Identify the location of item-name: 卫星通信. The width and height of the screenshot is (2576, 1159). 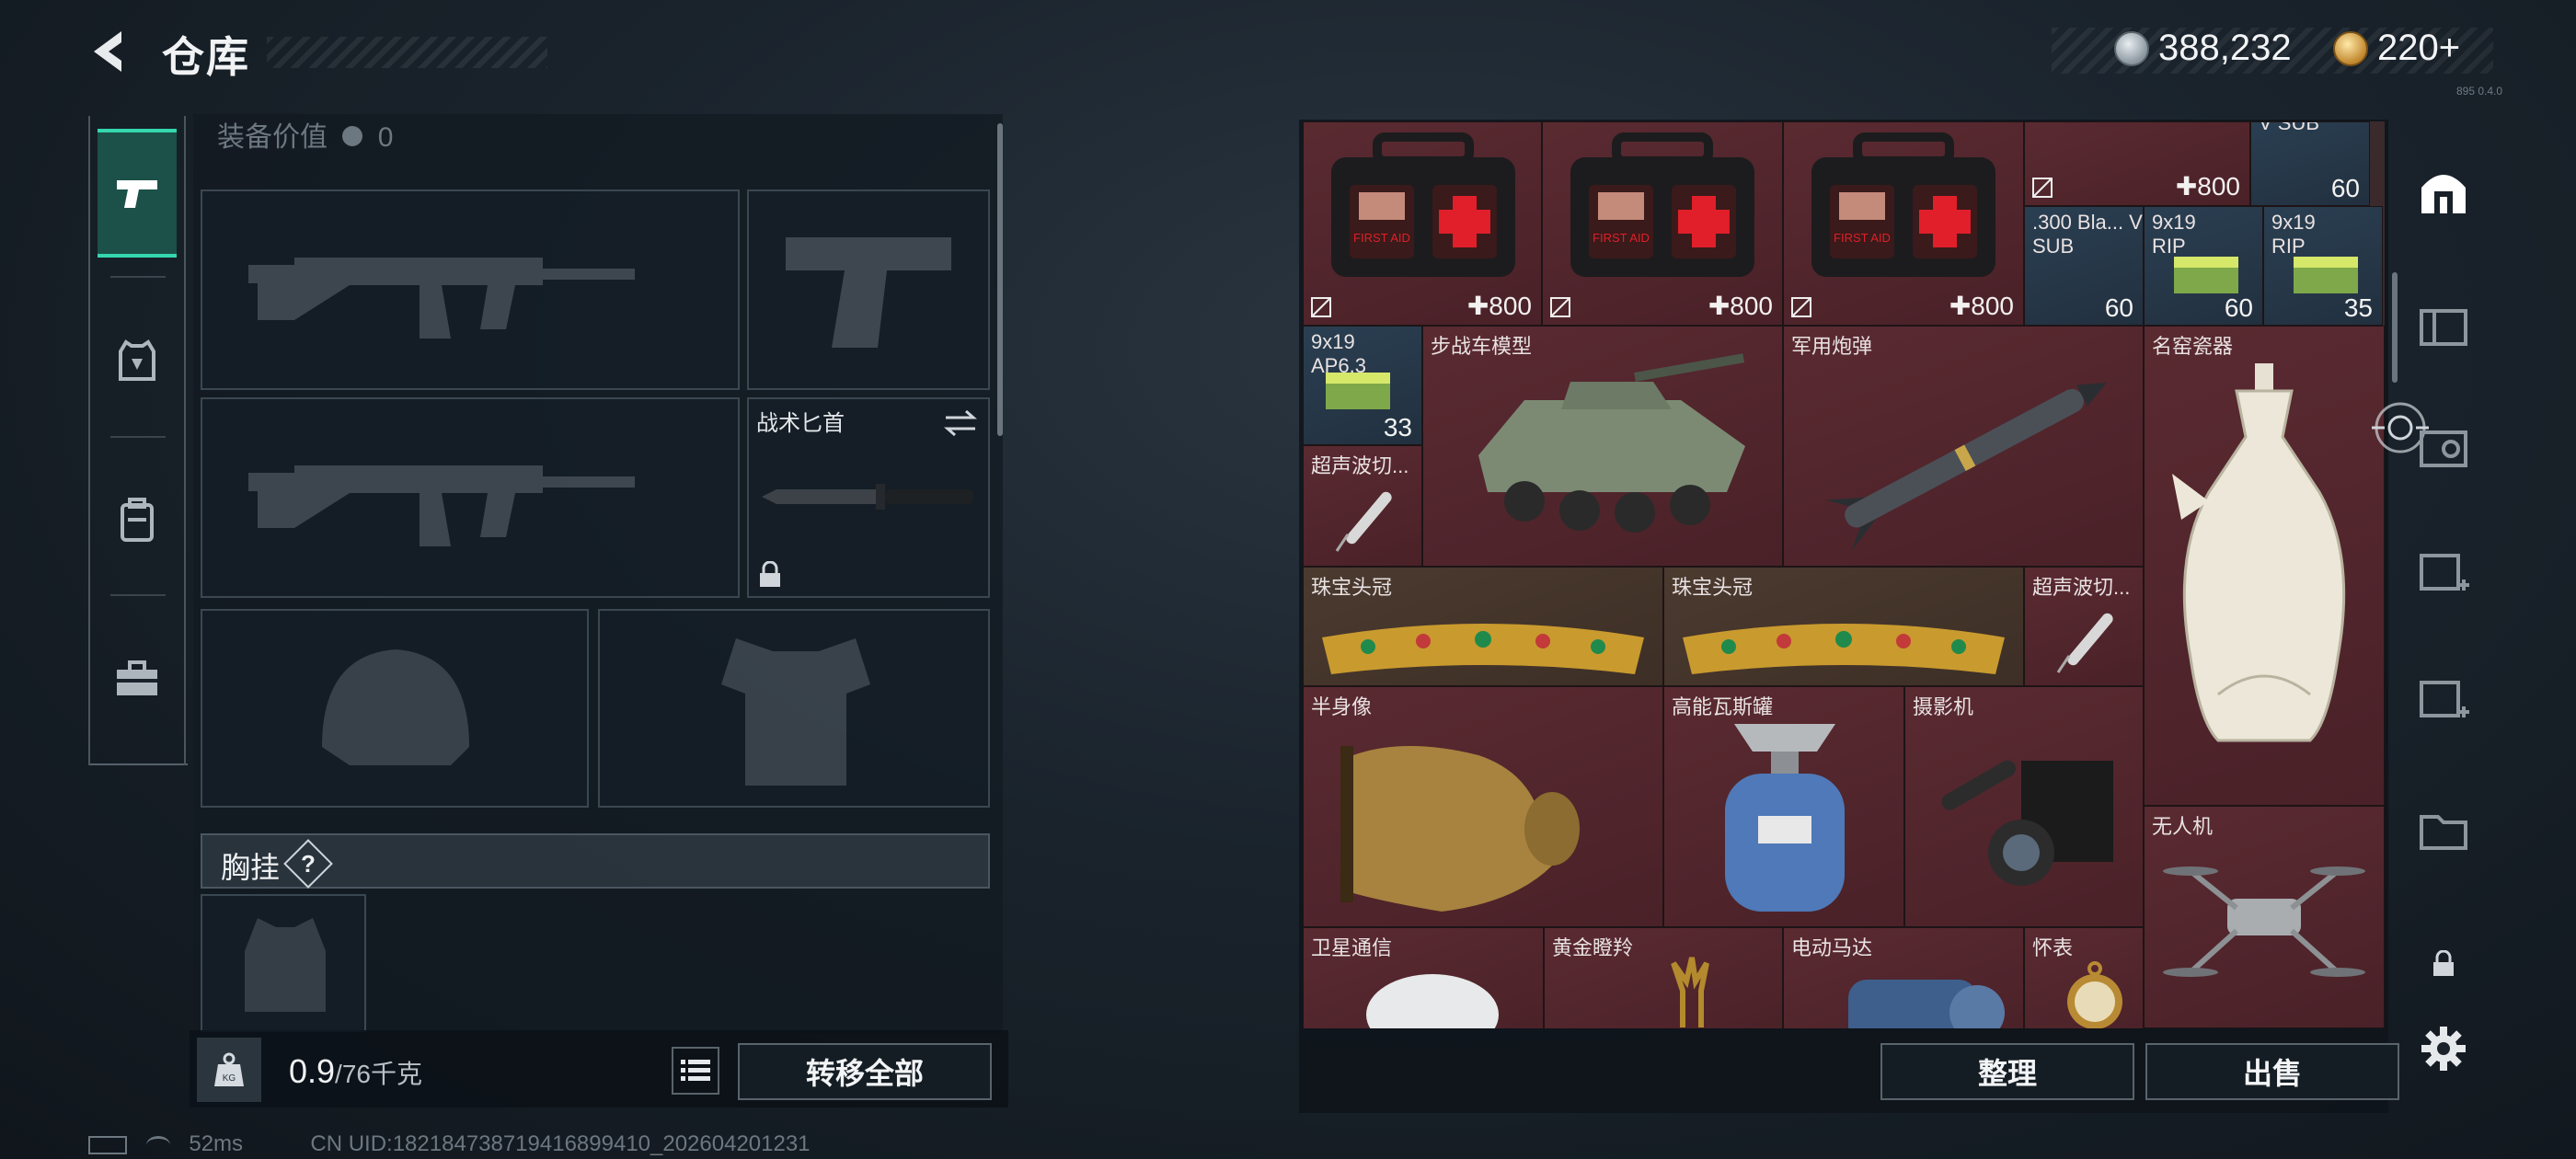
(1352, 947).